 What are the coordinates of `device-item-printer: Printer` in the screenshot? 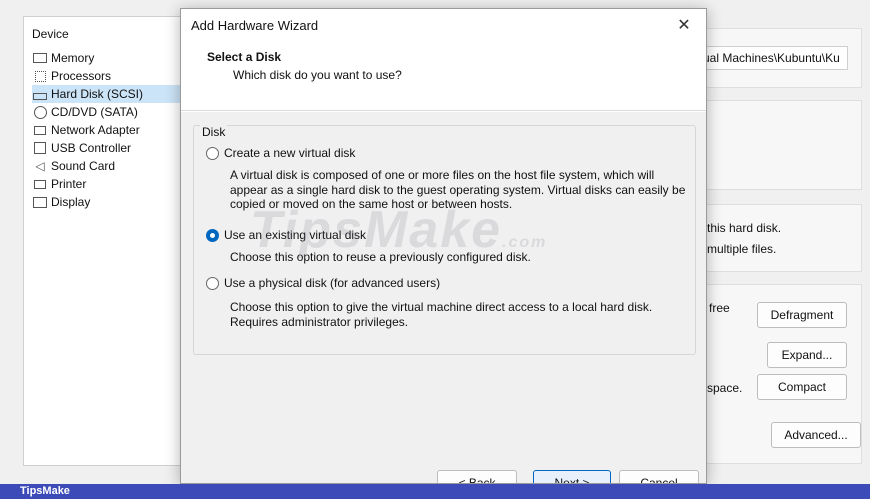 It's located at (107, 184).